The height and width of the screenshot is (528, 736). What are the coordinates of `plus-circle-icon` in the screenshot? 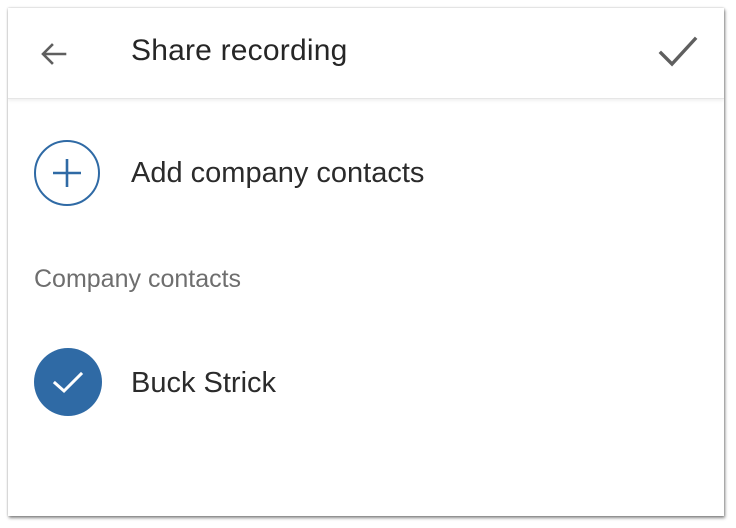 It's located at (67, 173).